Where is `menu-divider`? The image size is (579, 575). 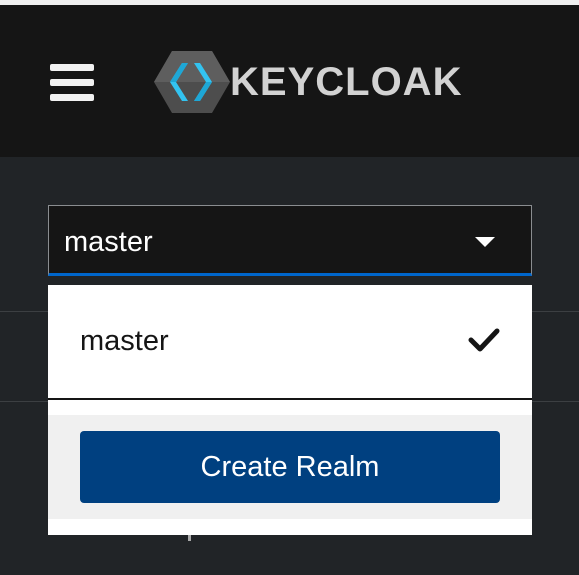
menu-divider is located at coordinates (290, 399).